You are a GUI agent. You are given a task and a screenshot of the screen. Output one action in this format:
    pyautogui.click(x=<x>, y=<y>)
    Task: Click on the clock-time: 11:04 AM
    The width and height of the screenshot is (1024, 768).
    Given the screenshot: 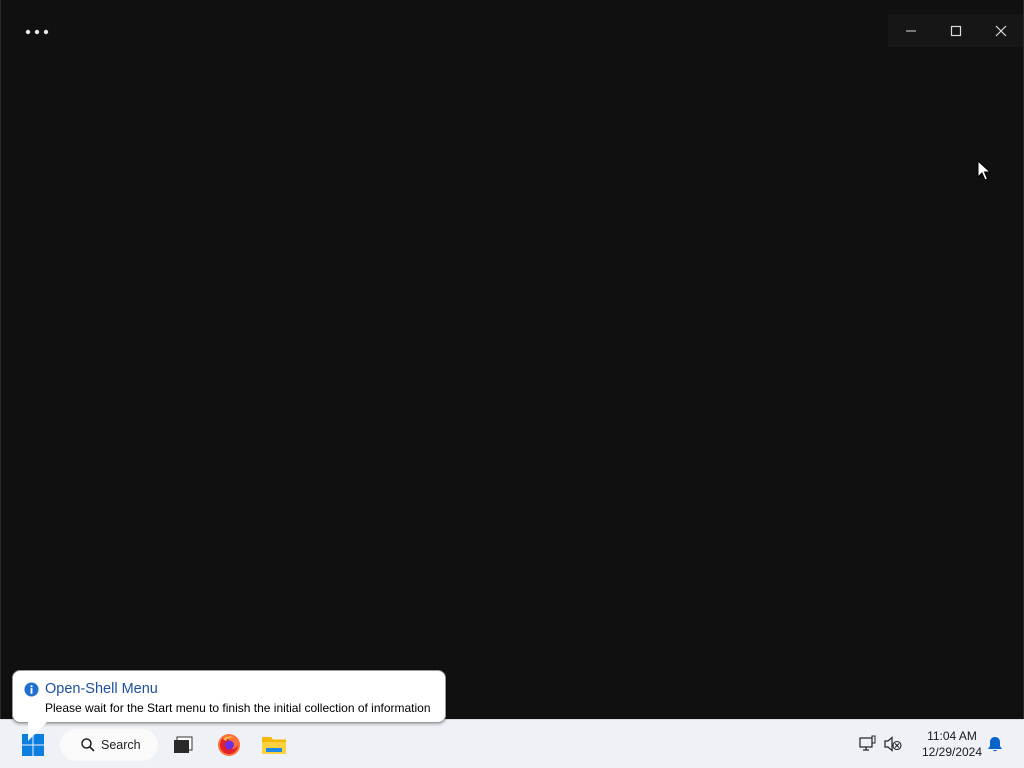 What is the action you would take?
    pyautogui.click(x=952, y=736)
    